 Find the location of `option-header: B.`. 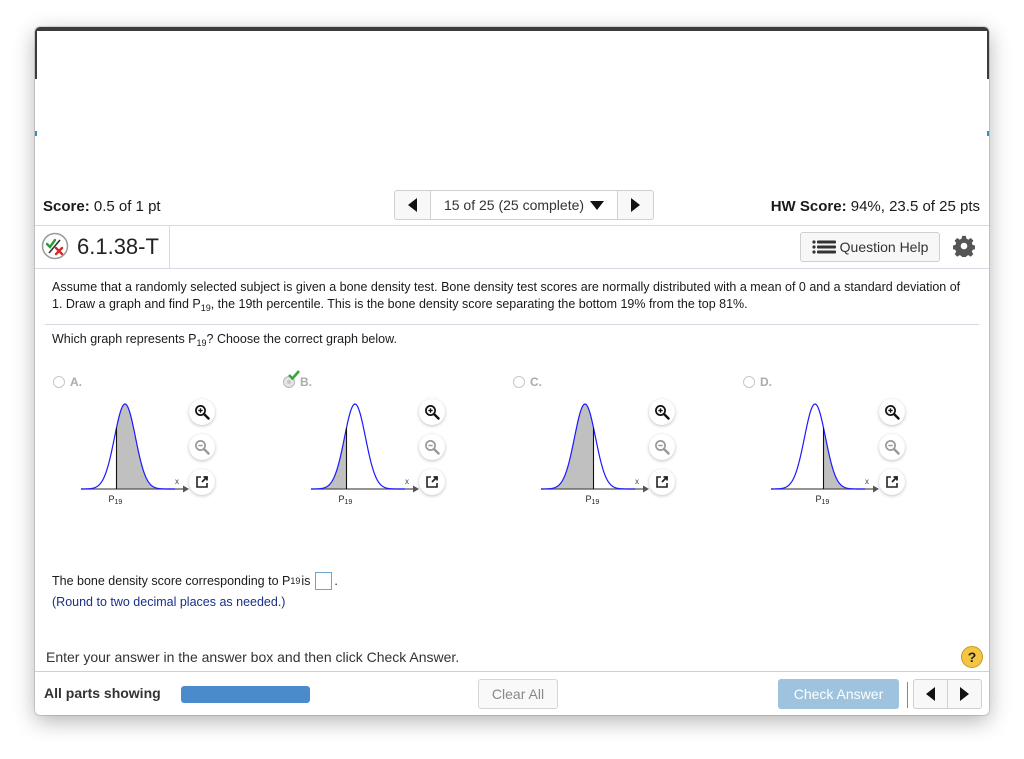

option-header: B. is located at coordinates (297, 379).